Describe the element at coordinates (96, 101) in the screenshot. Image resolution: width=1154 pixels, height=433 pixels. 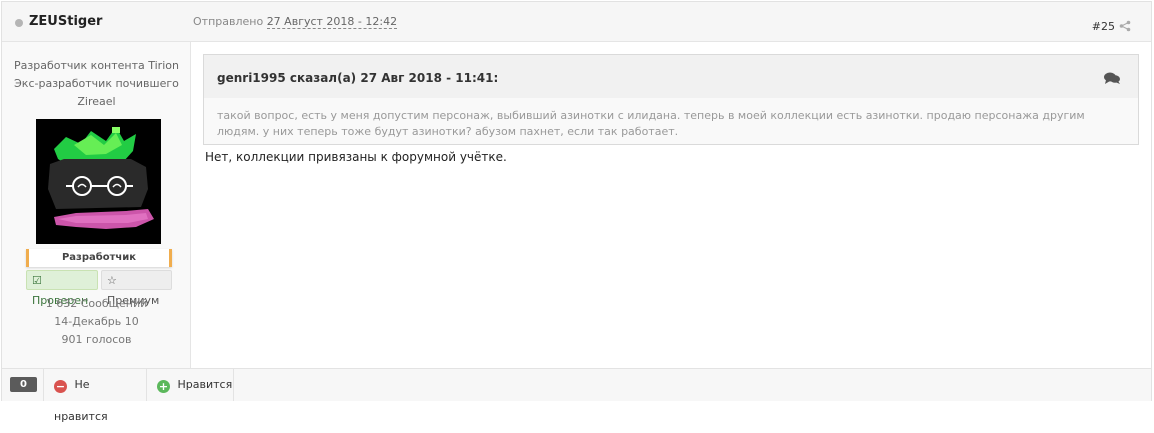
I see `member-title-line: Zireael` at that location.